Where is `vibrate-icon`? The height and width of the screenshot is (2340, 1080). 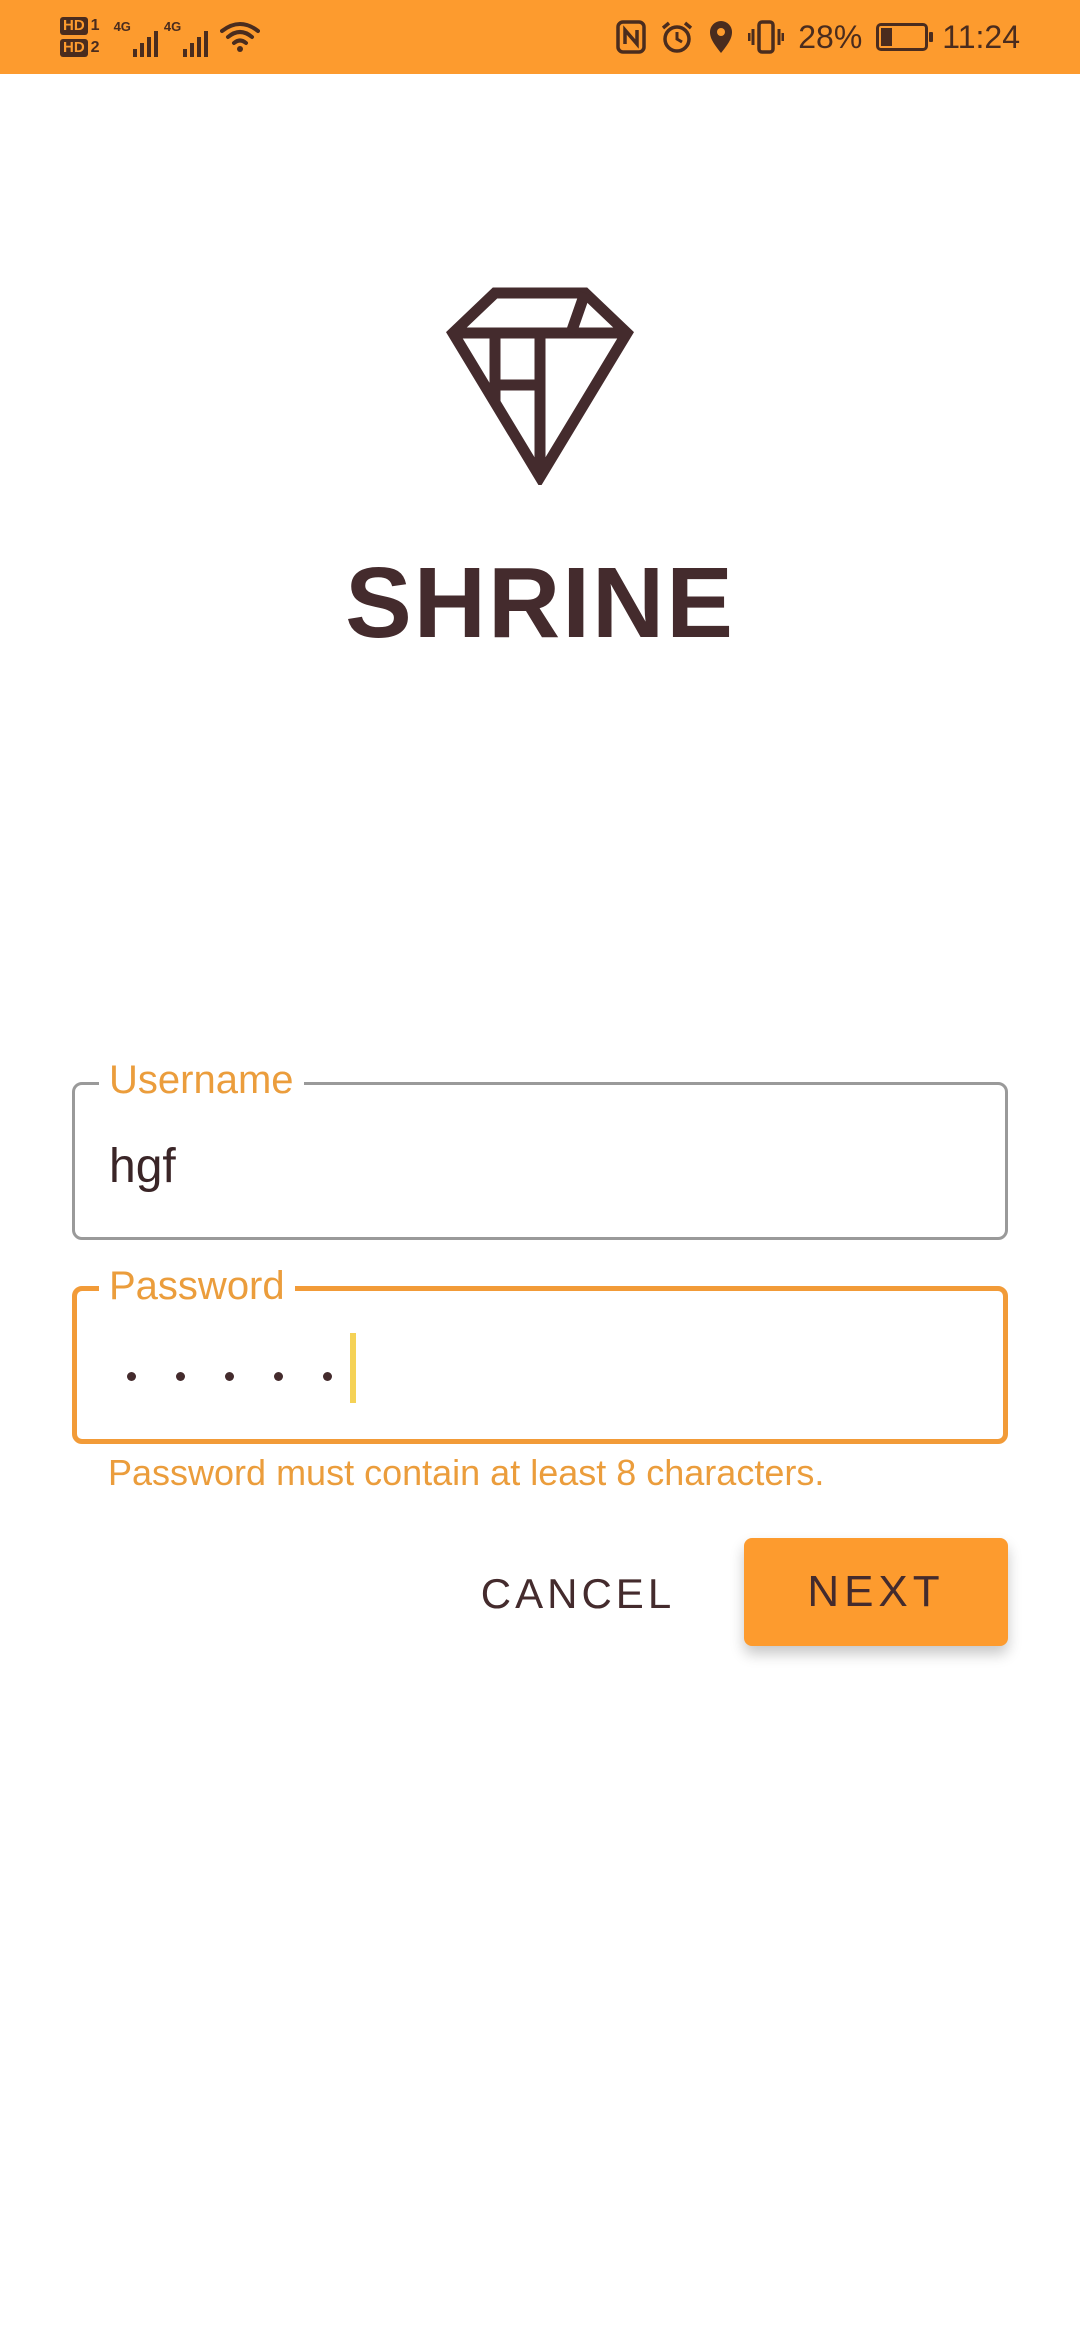 vibrate-icon is located at coordinates (766, 37).